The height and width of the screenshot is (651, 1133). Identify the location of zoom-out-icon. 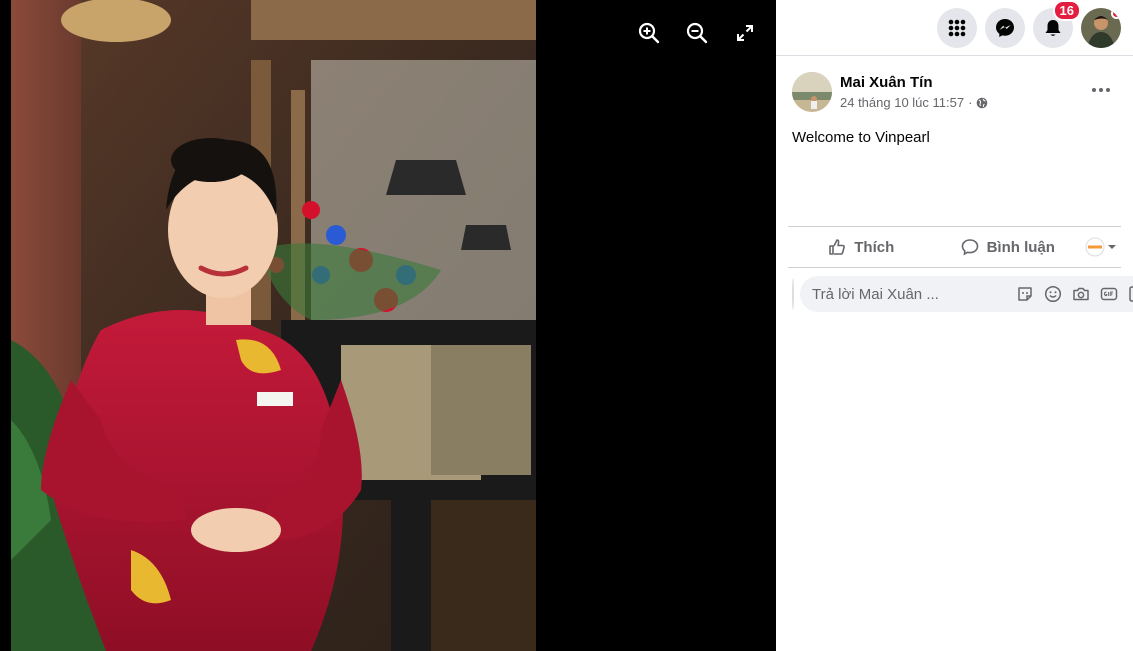
(697, 33).